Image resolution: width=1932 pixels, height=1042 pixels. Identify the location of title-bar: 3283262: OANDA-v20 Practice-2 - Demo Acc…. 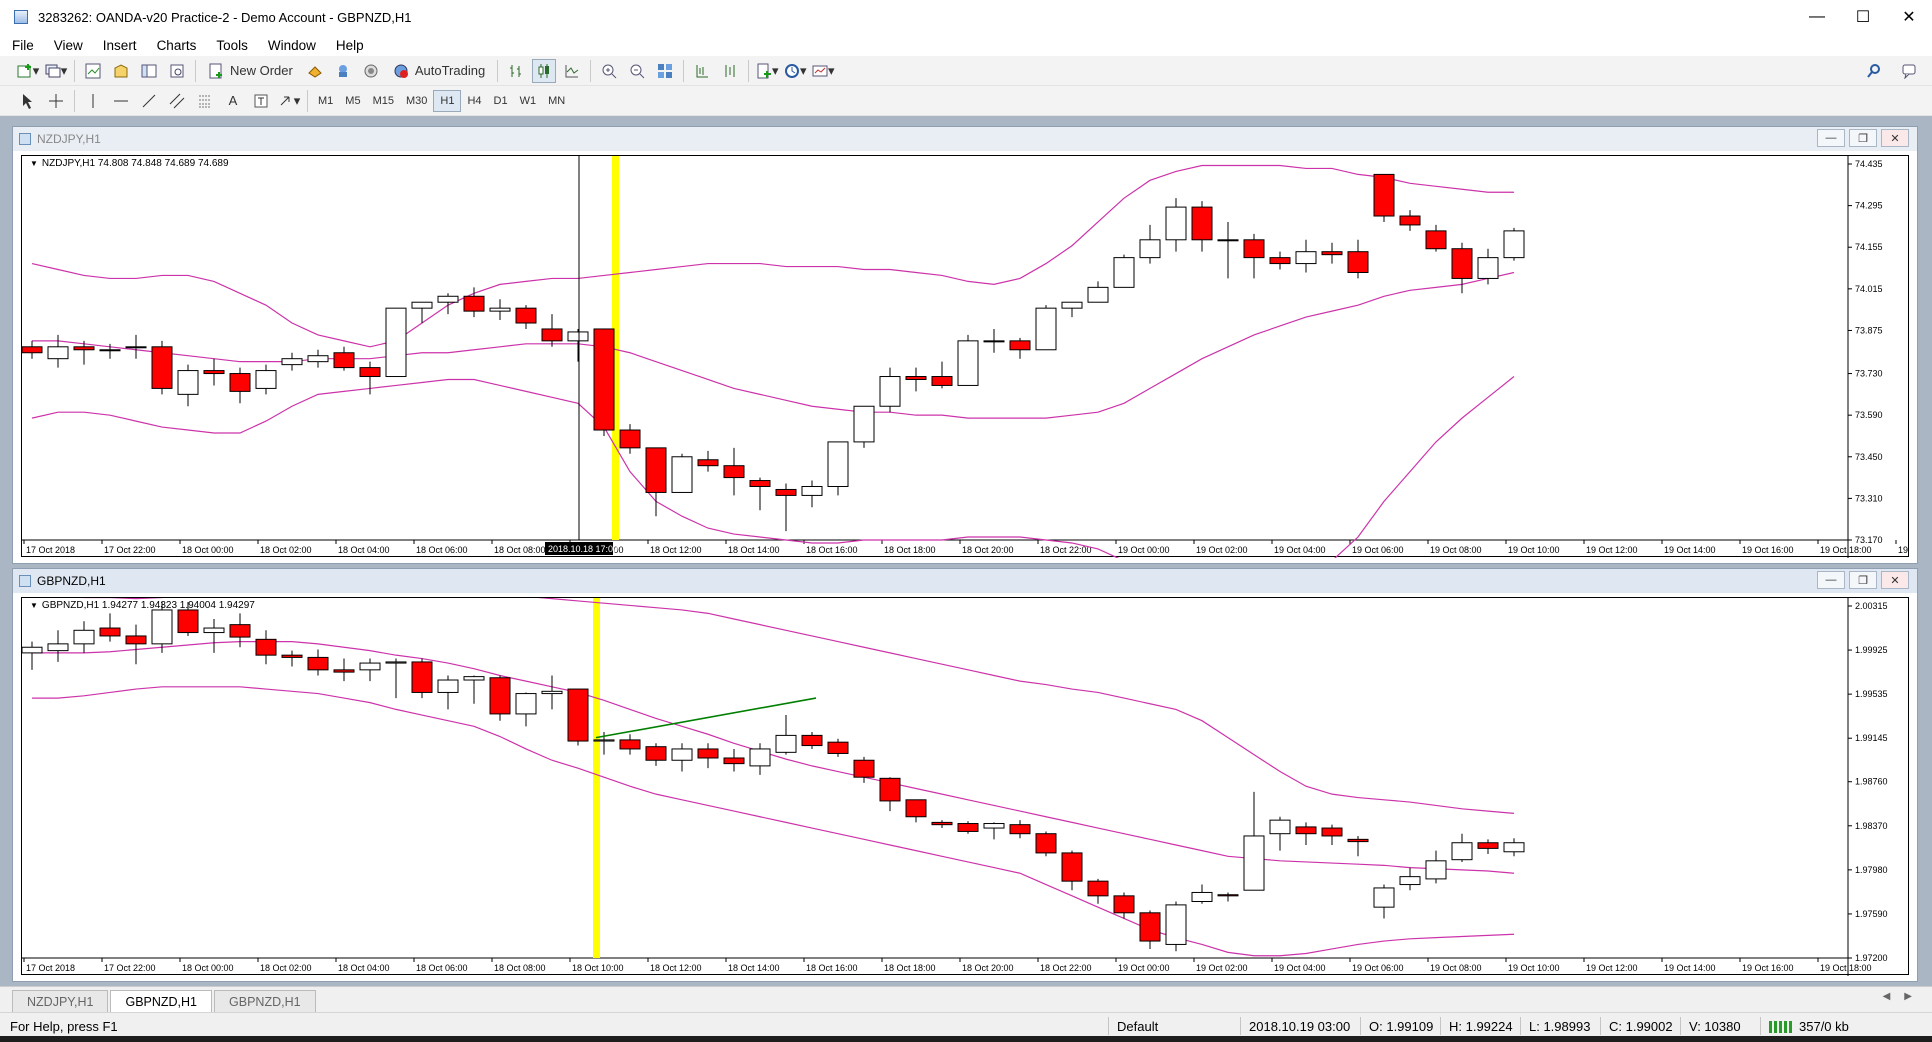
(966, 17).